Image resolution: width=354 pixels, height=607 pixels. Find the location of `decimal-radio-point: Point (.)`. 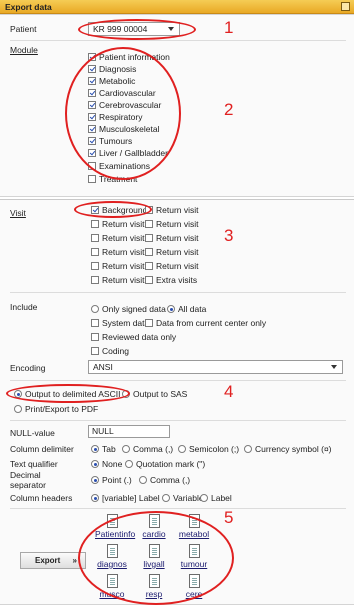

decimal-radio-point: Point (.) is located at coordinates (111, 480).